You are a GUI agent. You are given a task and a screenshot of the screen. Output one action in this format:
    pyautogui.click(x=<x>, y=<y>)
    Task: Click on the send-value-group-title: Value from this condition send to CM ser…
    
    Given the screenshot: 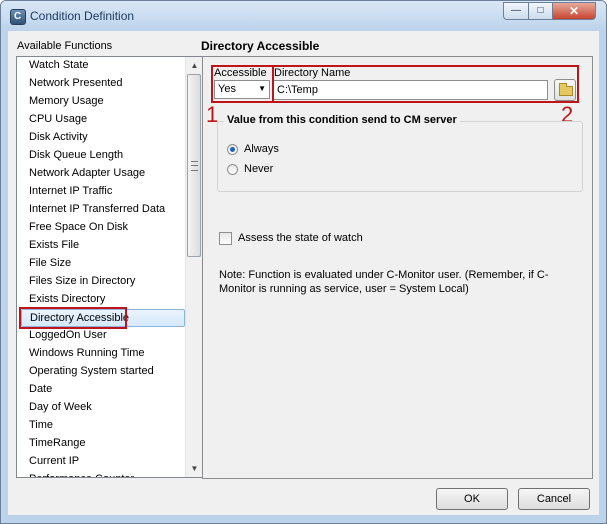 What is the action you would take?
    pyautogui.click(x=342, y=120)
    